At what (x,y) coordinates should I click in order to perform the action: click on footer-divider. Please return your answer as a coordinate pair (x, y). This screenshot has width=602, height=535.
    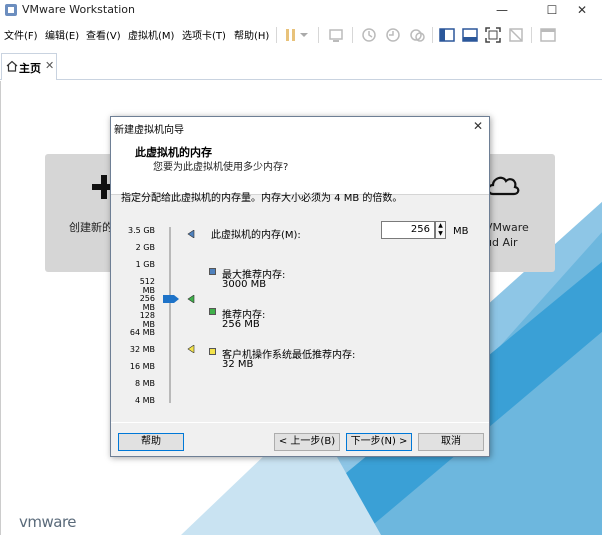
    Looking at the image, I should click on (300, 422).